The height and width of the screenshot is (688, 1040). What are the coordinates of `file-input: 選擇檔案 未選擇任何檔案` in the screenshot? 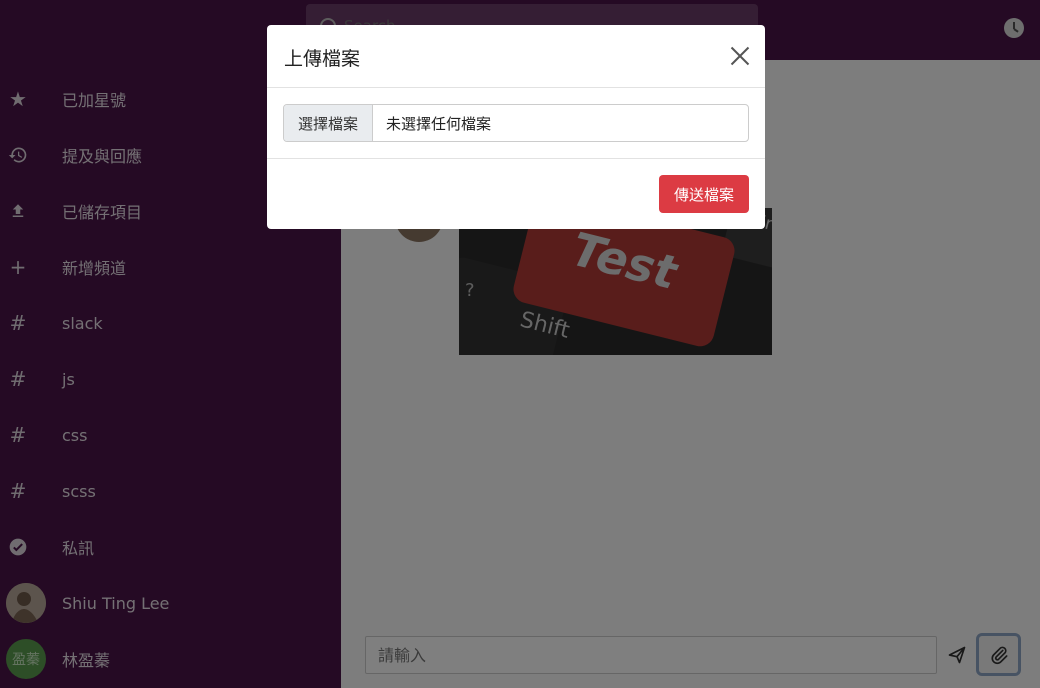 It's located at (516, 123).